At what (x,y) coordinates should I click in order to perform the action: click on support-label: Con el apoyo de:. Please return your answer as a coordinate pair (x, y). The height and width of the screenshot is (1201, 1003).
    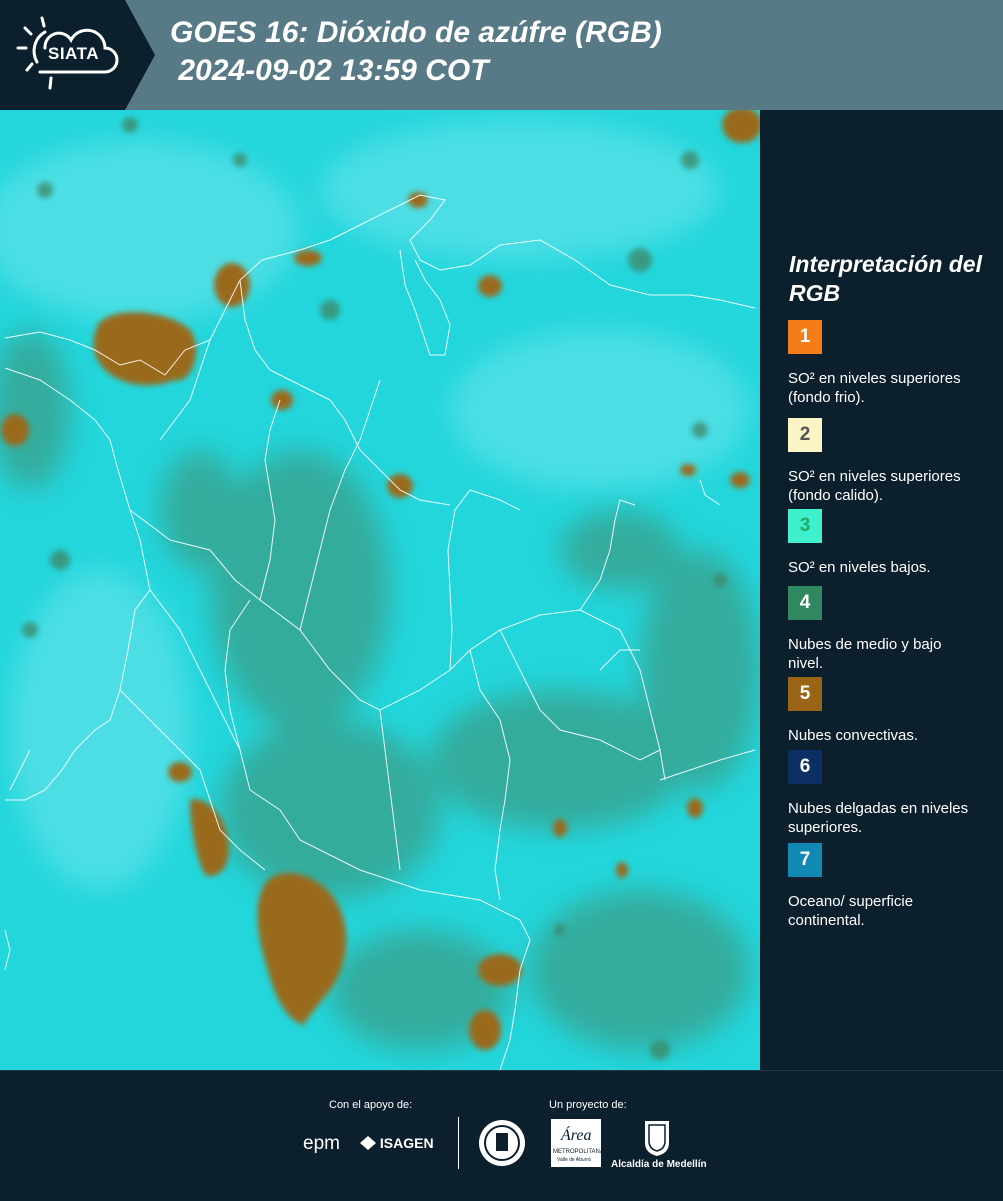
    Looking at the image, I should click on (371, 1105).